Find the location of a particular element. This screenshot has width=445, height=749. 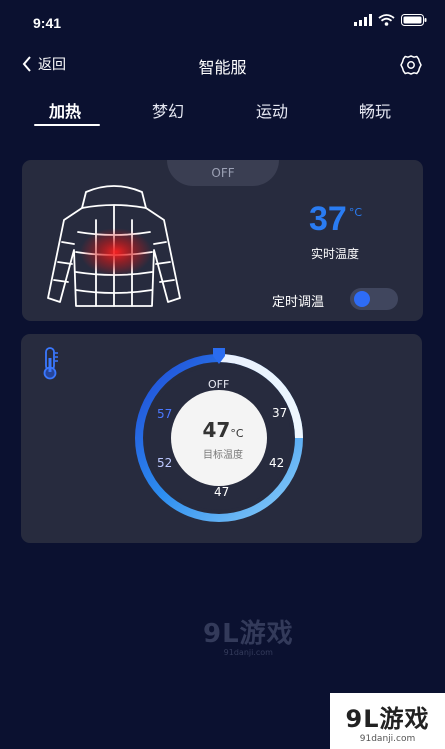

tab-heating: 加热 is located at coordinates (65, 110).